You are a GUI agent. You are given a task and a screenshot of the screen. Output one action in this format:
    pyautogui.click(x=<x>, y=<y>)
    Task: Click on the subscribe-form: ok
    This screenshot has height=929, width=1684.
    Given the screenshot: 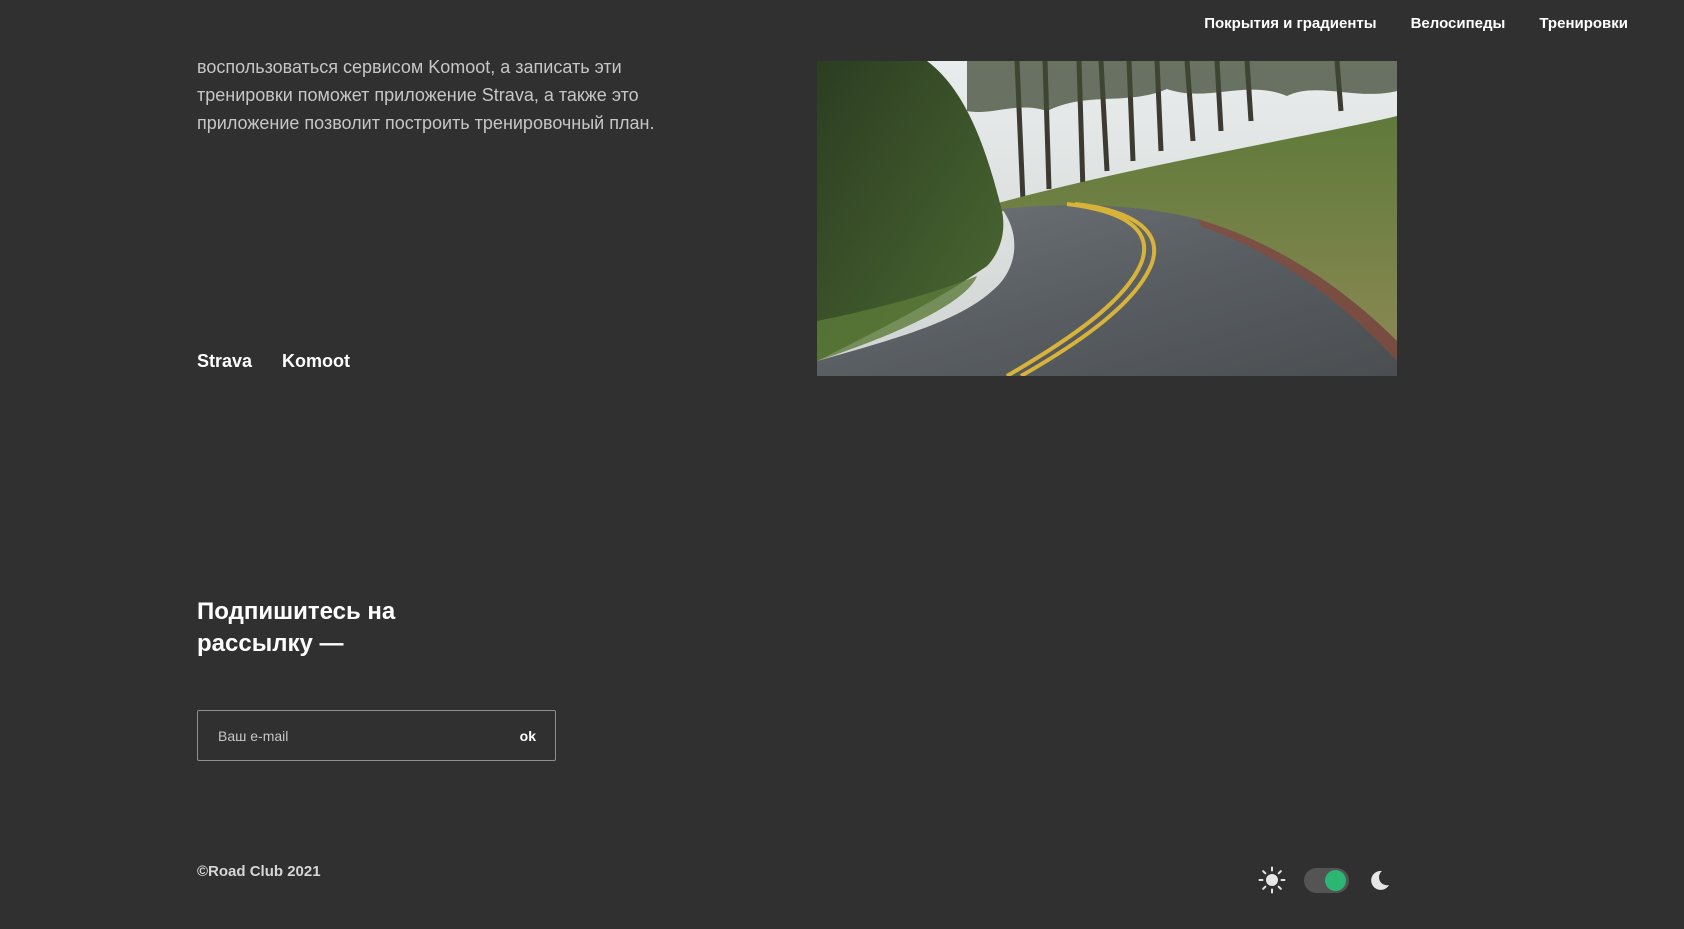 What is the action you would take?
    pyautogui.click(x=376, y=735)
    